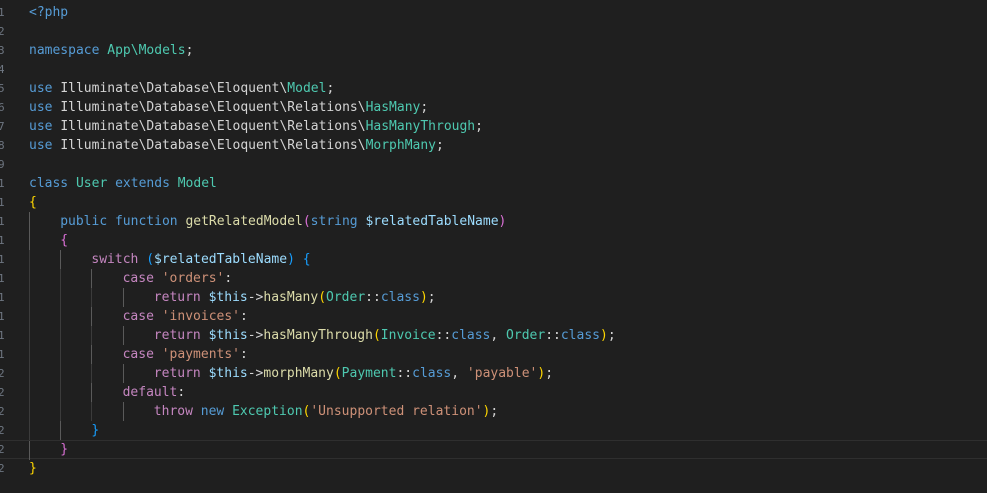 The height and width of the screenshot is (493, 987). I want to click on code-line: 14 switch ($relatedTableName) {, so click(493, 259).